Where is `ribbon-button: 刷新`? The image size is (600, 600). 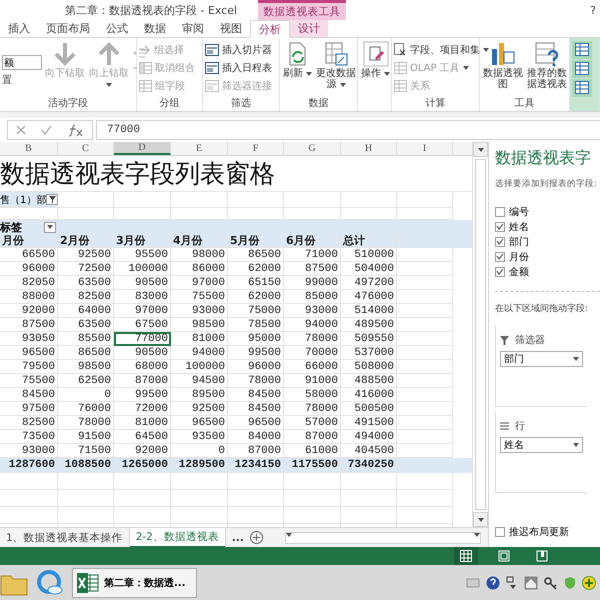 ribbon-button: 刷新 is located at coordinates (298, 60).